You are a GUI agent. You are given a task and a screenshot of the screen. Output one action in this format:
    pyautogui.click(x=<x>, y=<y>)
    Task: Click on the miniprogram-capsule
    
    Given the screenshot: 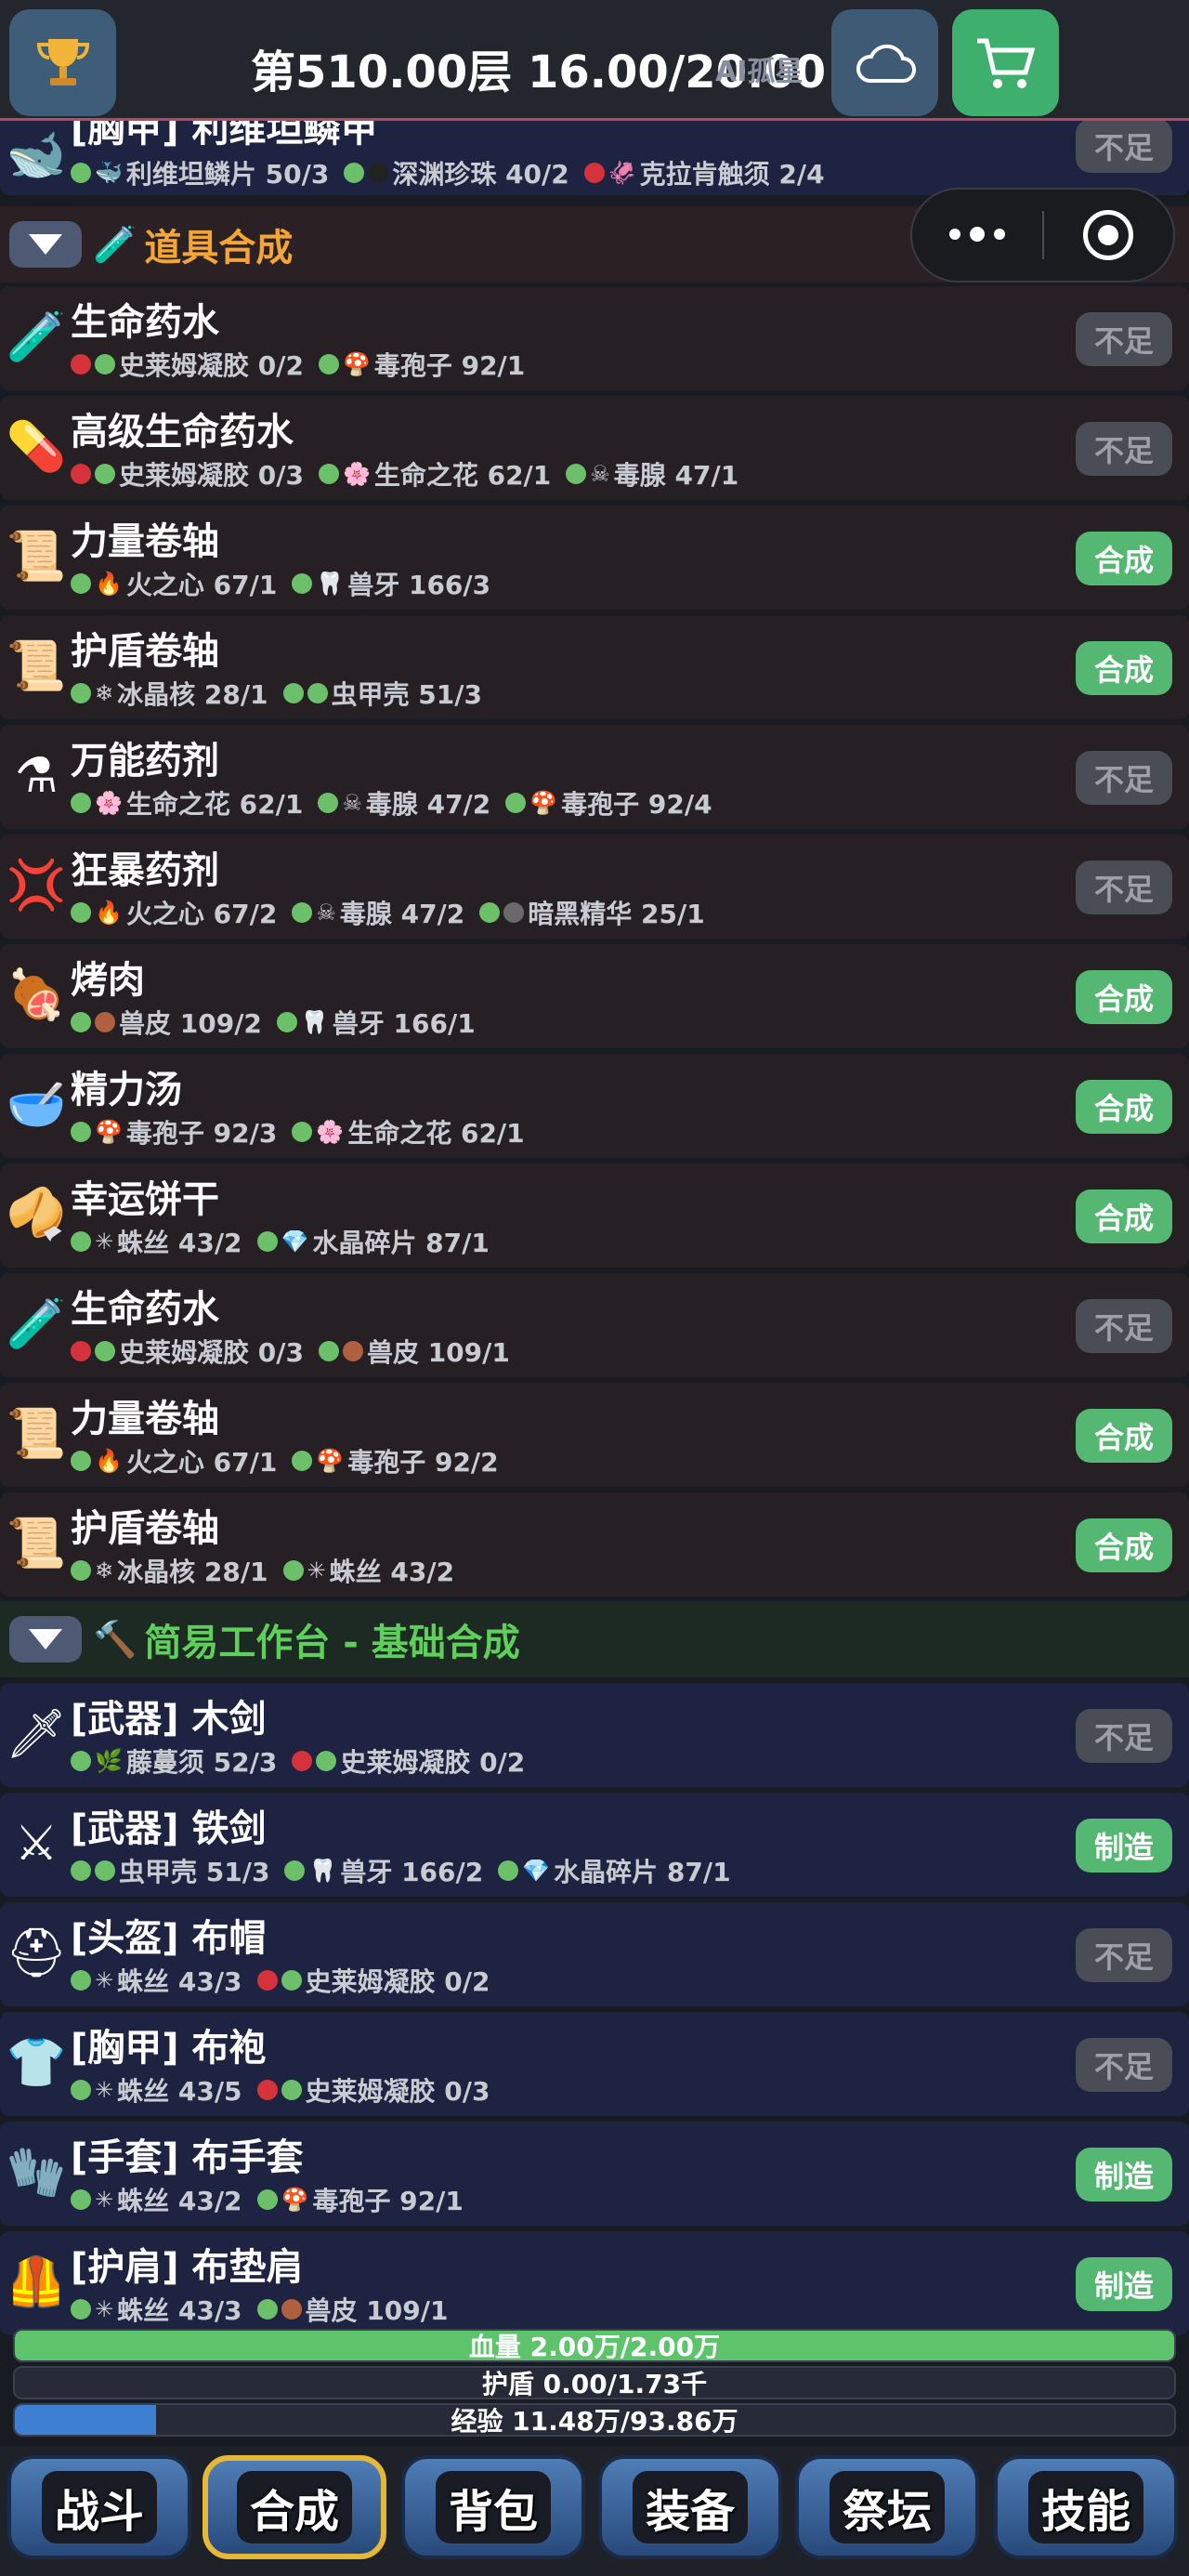 What is the action you would take?
    pyautogui.click(x=1042, y=235)
    